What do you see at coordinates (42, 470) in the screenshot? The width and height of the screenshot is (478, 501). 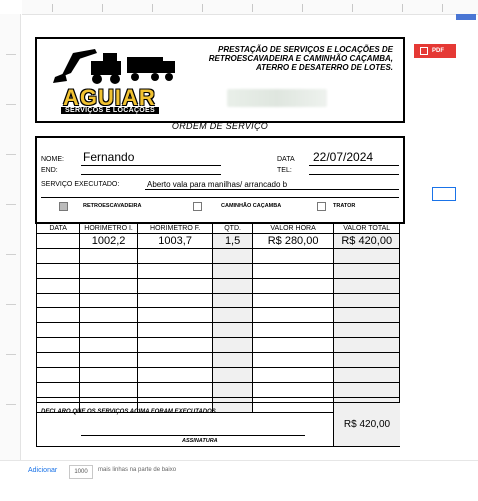 I see `add-rows-button: Adicionar` at bounding box center [42, 470].